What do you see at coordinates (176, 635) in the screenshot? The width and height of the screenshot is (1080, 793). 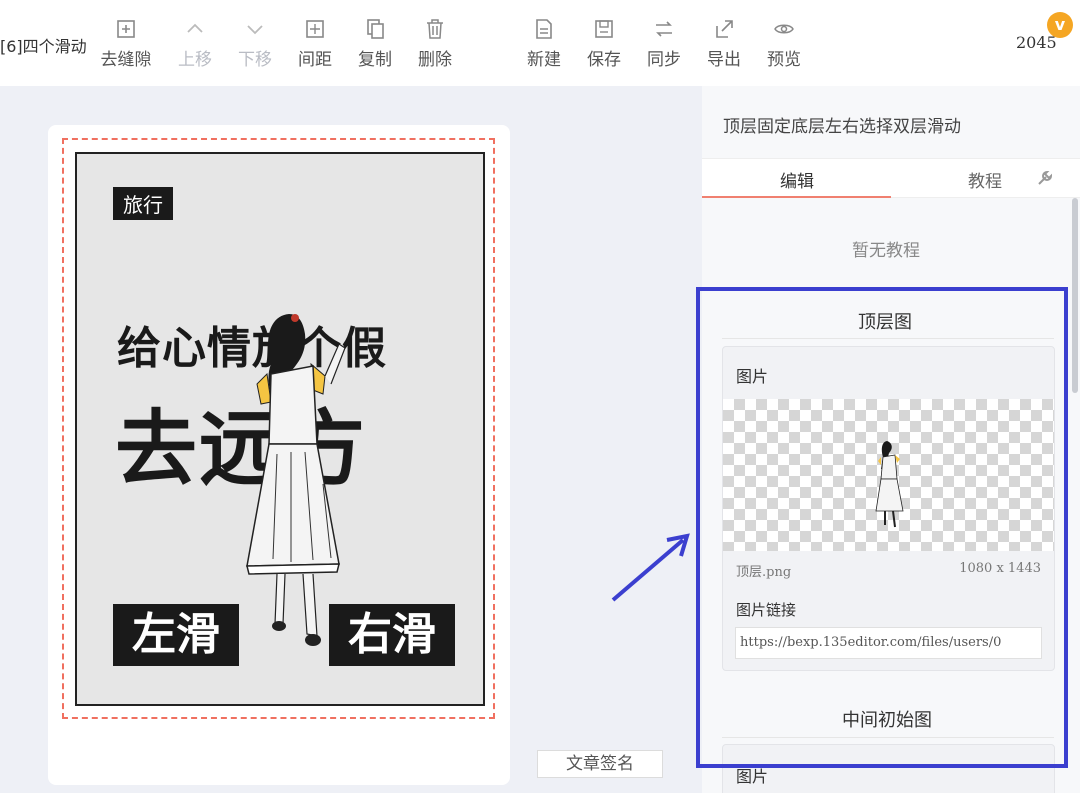 I see `swipe-left-button: 左滑` at bounding box center [176, 635].